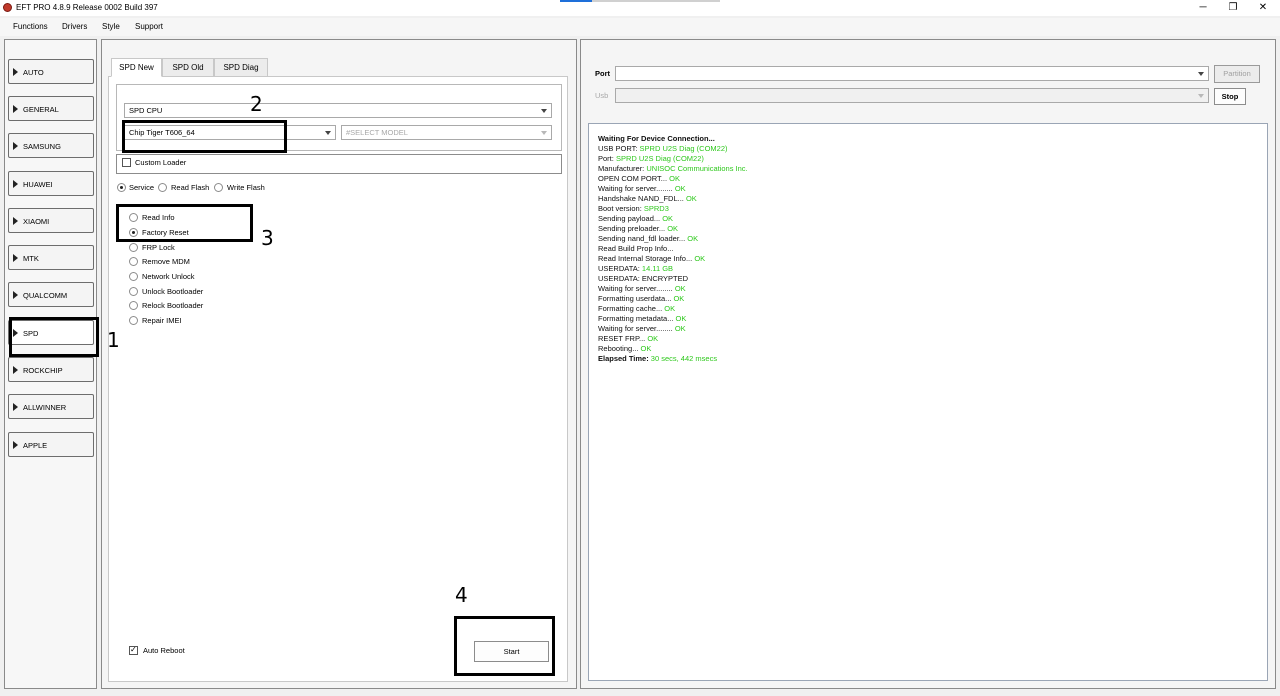 The image size is (1280, 696). Describe the element at coordinates (51, 220) in the screenshot. I see `sidebar-item-xiaomi: XIAOMI` at that location.